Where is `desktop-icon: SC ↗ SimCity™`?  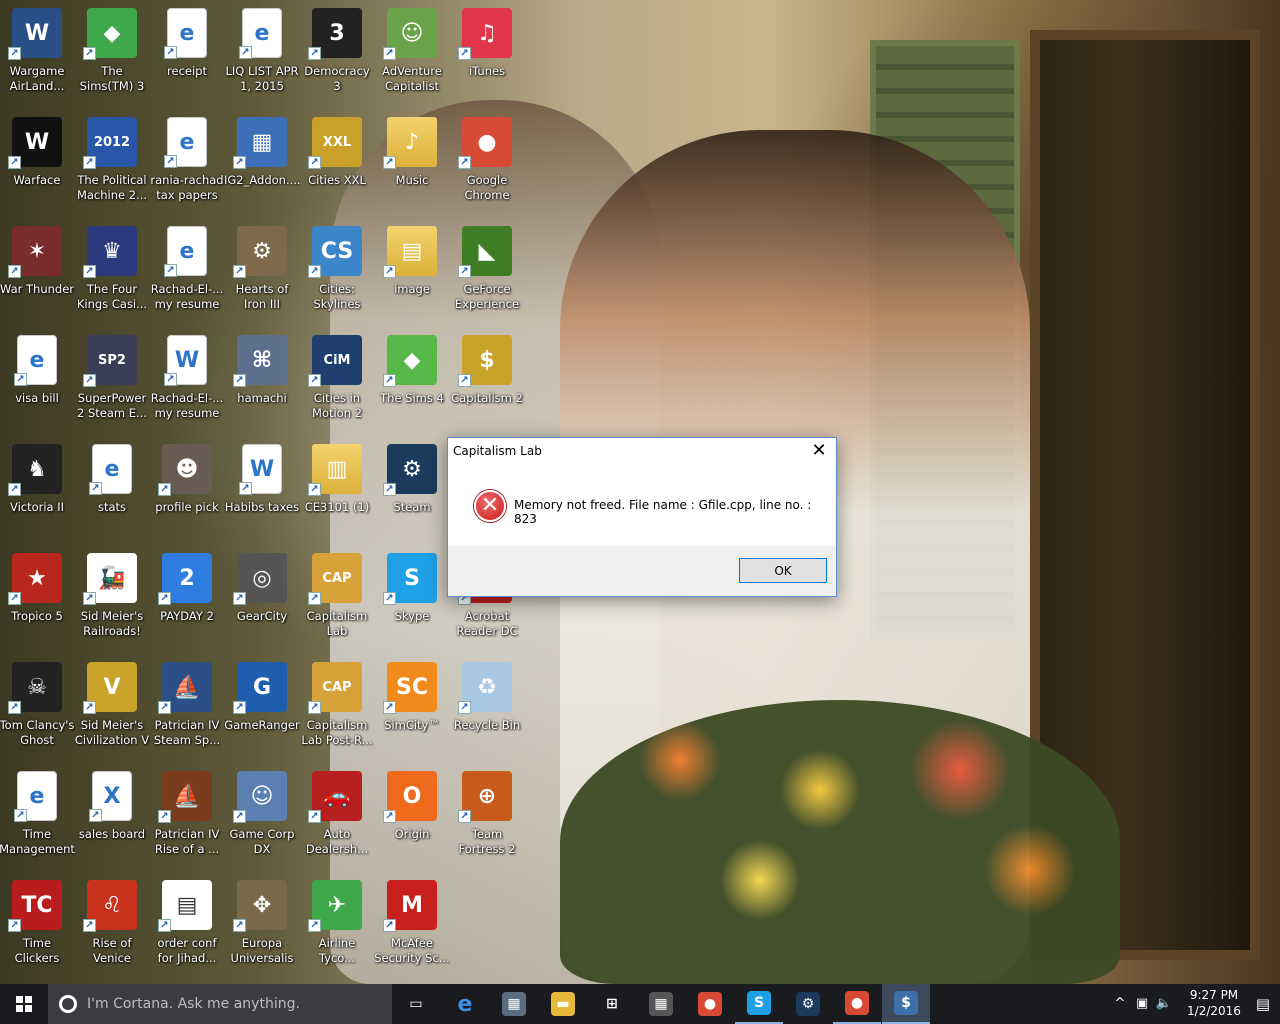 desktop-icon: SC ↗ SimCity™ is located at coordinates (412, 706).